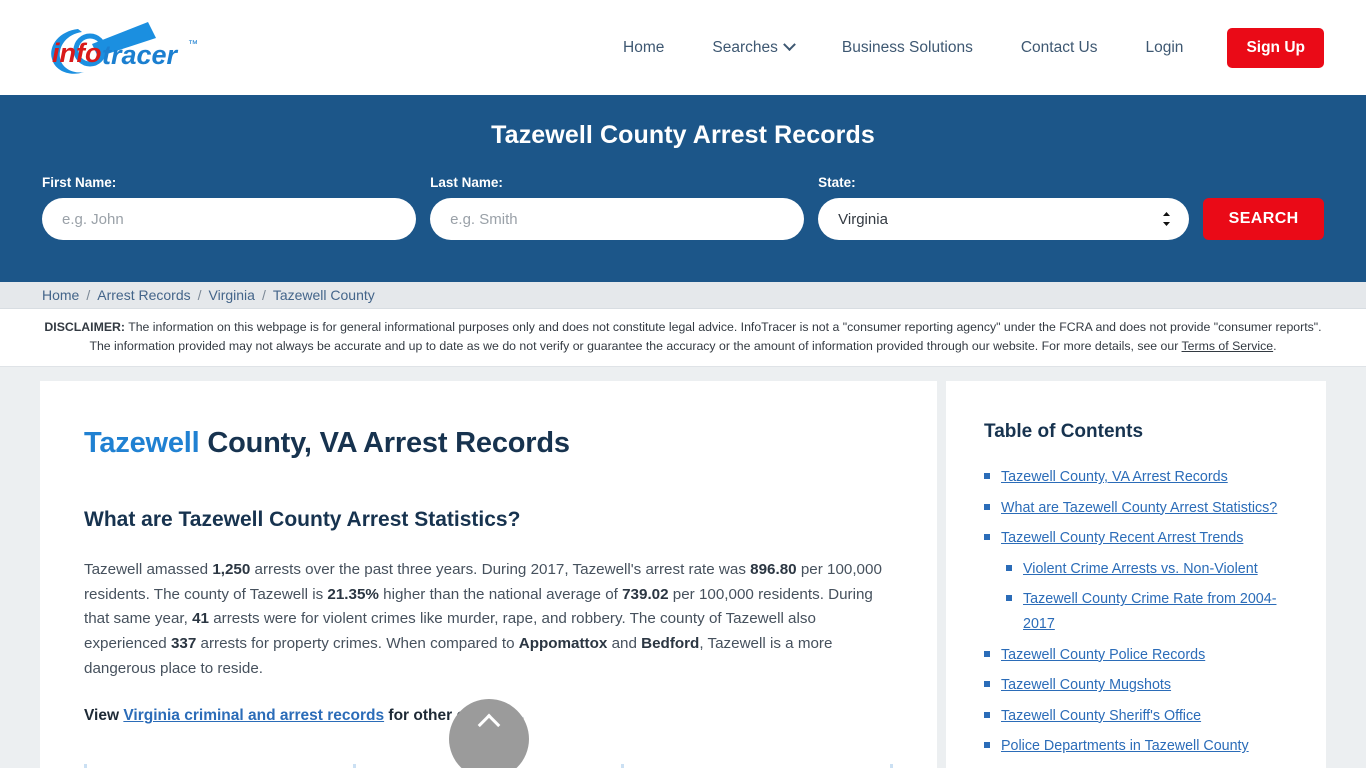 This screenshot has height=768, width=1366. Describe the element at coordinates (670, 643) in the screenshot. I see `compare-county-2: Bedford` at that location.